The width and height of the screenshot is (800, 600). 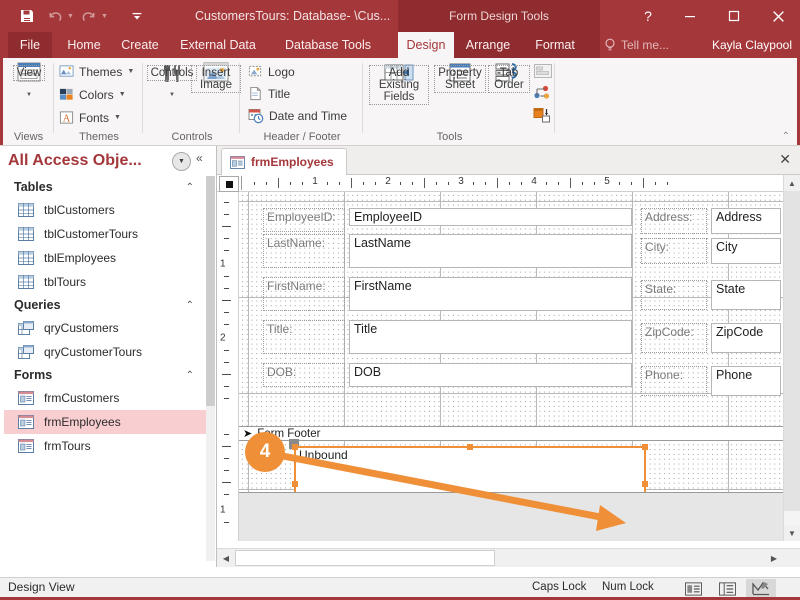 What do you see at coordinates (30, 45) in the screenshot?
I see `tab-file: File` at bounding box center [30, 45].